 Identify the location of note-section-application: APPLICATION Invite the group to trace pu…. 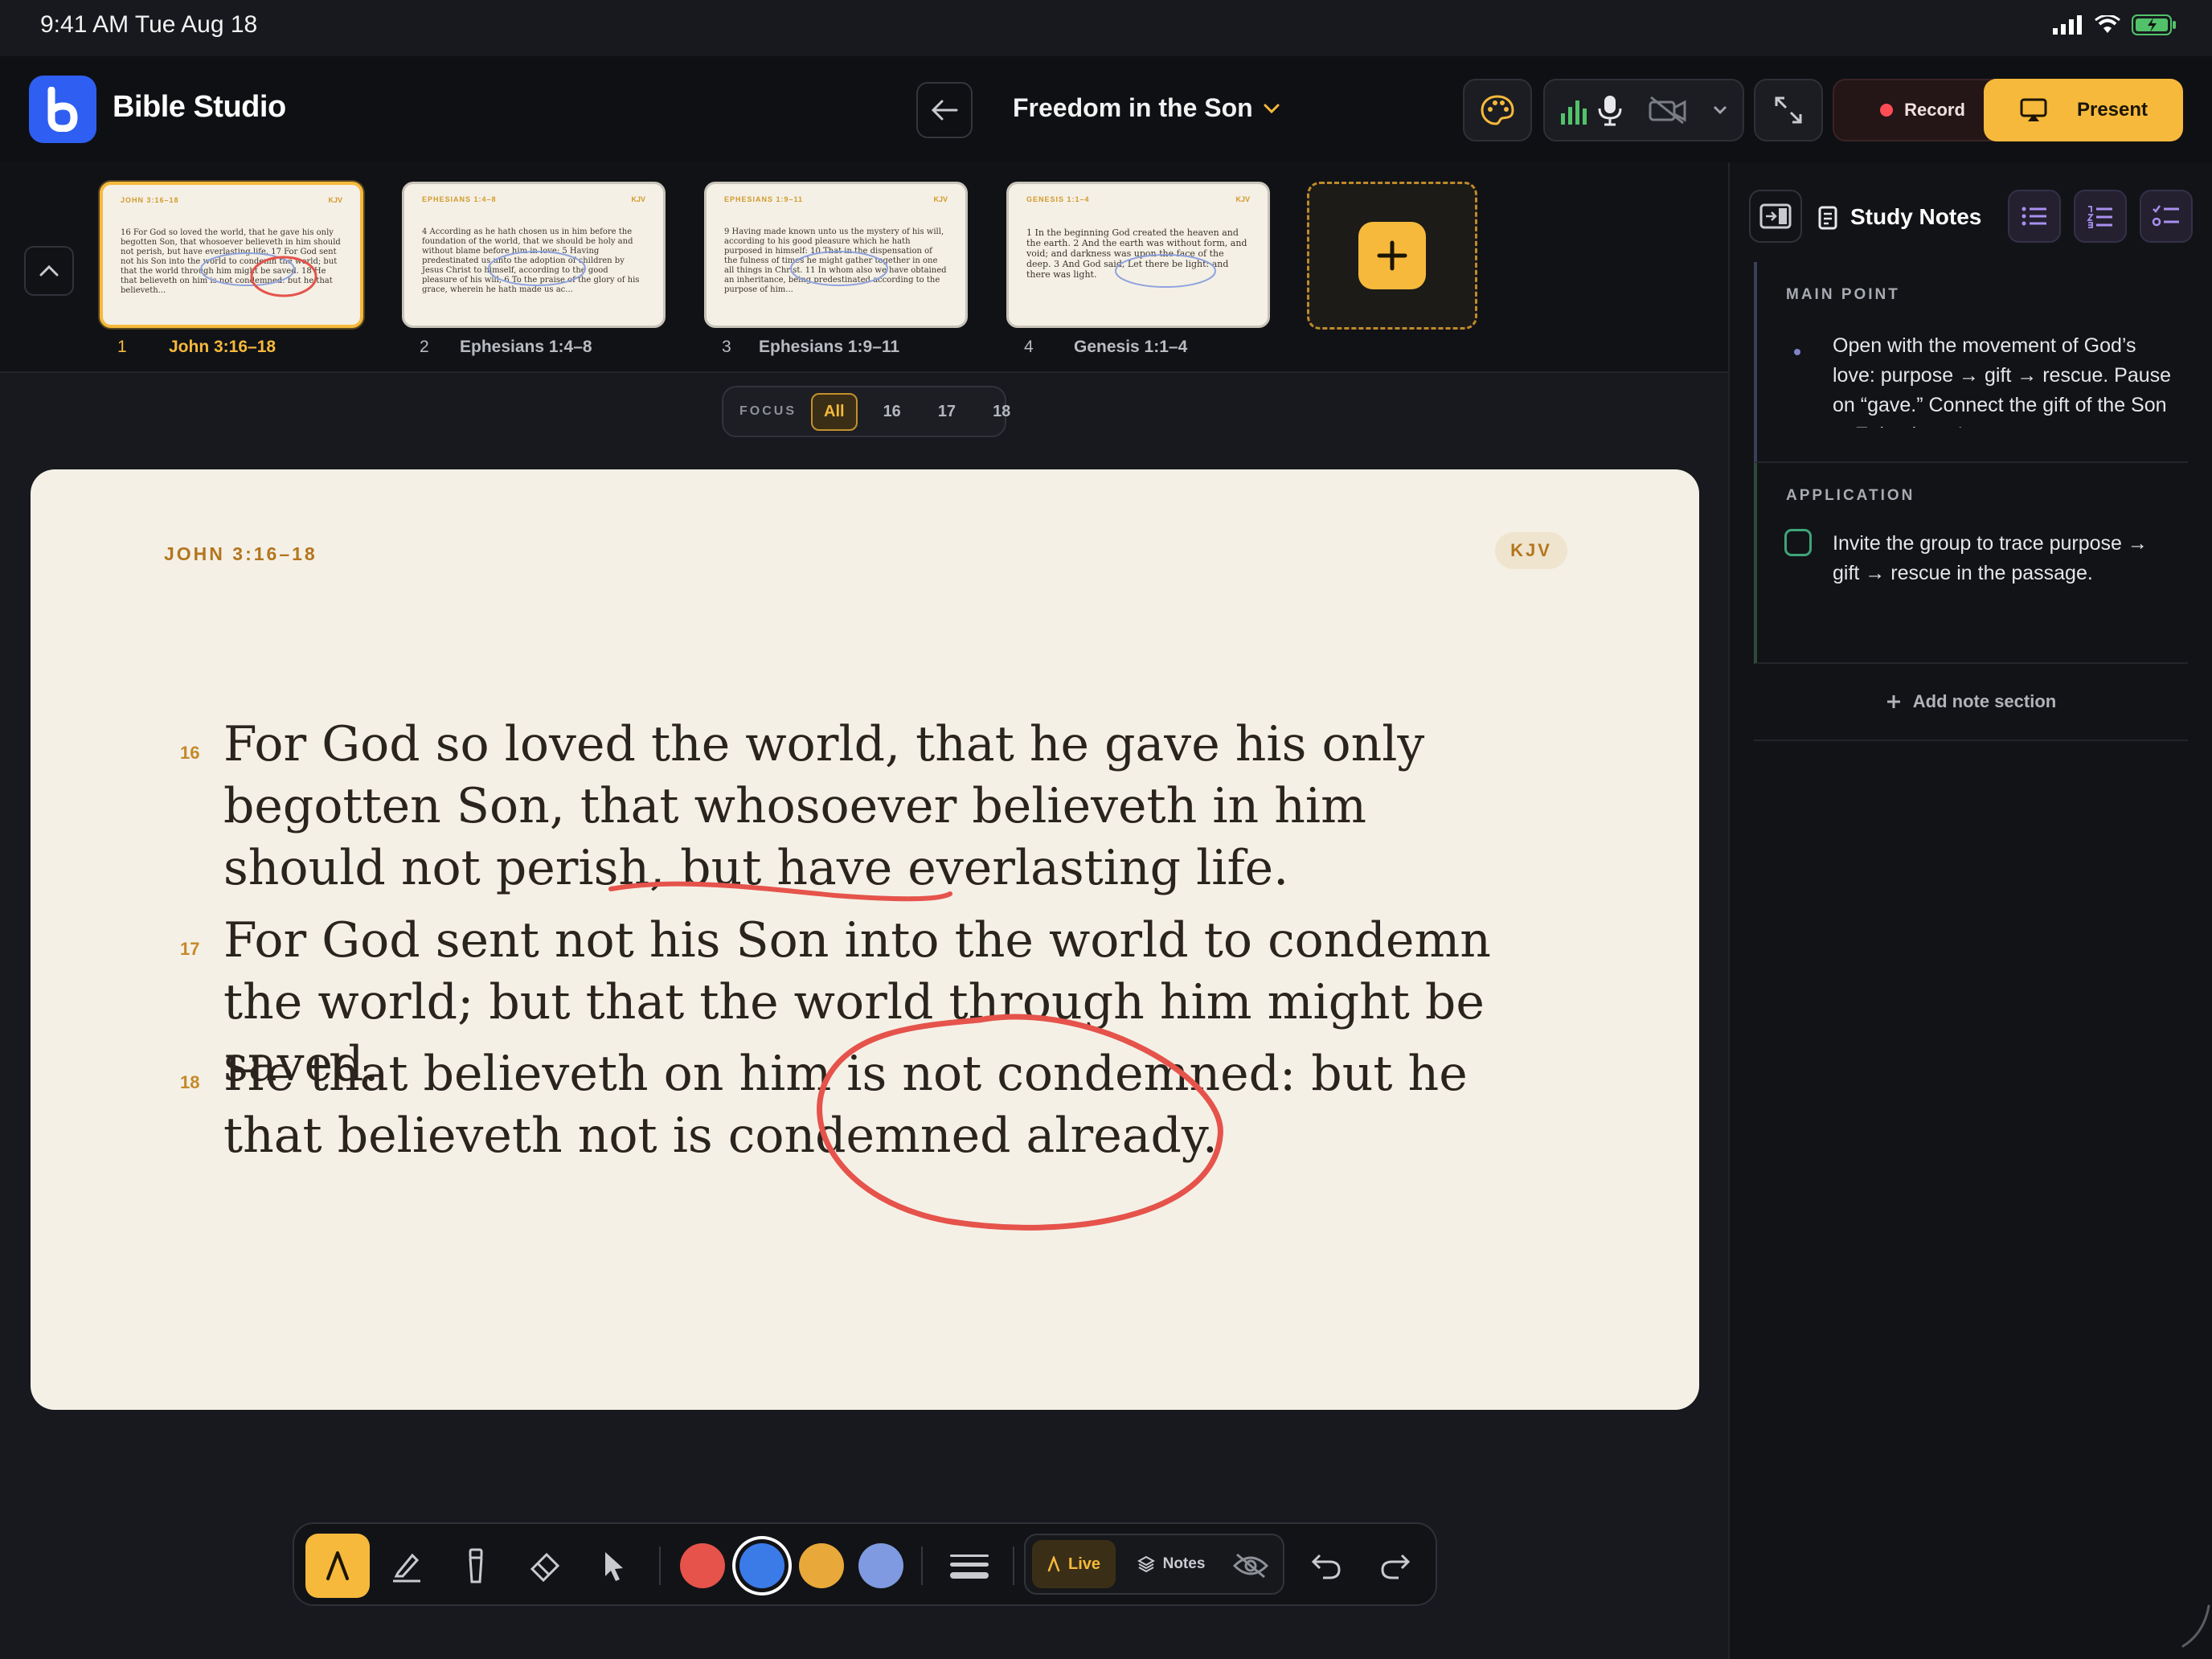
(1971, 563).